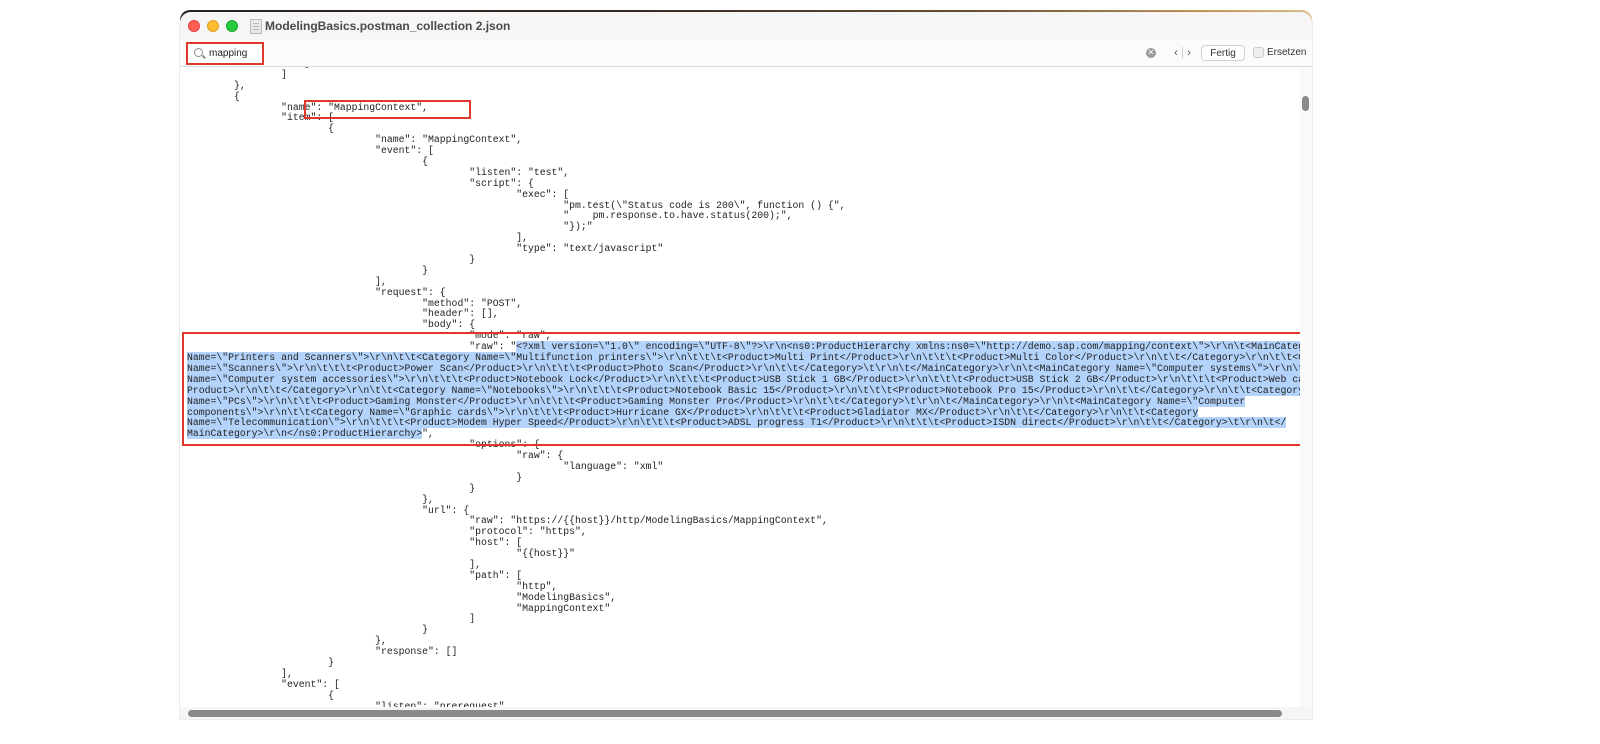  What do you see at coordinates (198, 52) in the screenshot?
I see `search-icon` at bounding box center [198, 52].